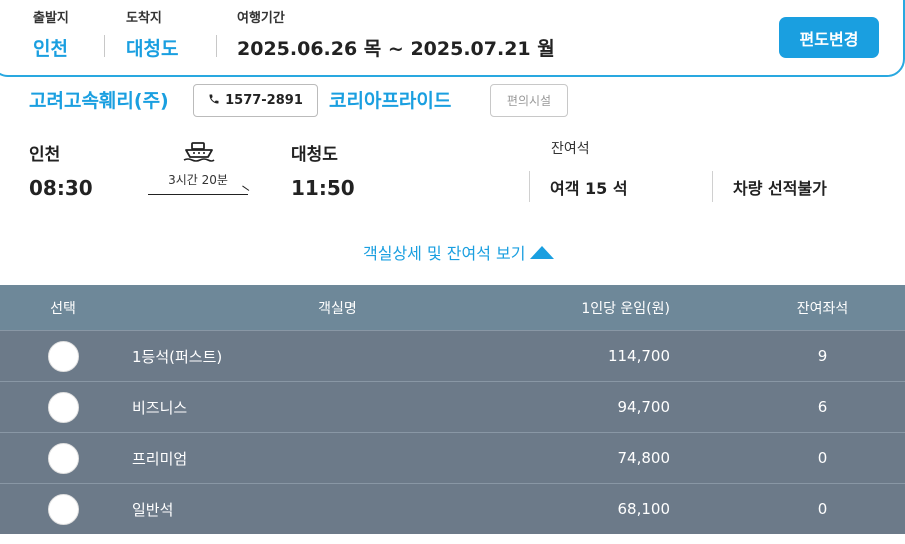 This screenshot has width=905, height=544. What do you see at coordinates (198, 180) in the screenshot?
I see `travel-duration: 3시간 20분` at bounding box center [198, 180].